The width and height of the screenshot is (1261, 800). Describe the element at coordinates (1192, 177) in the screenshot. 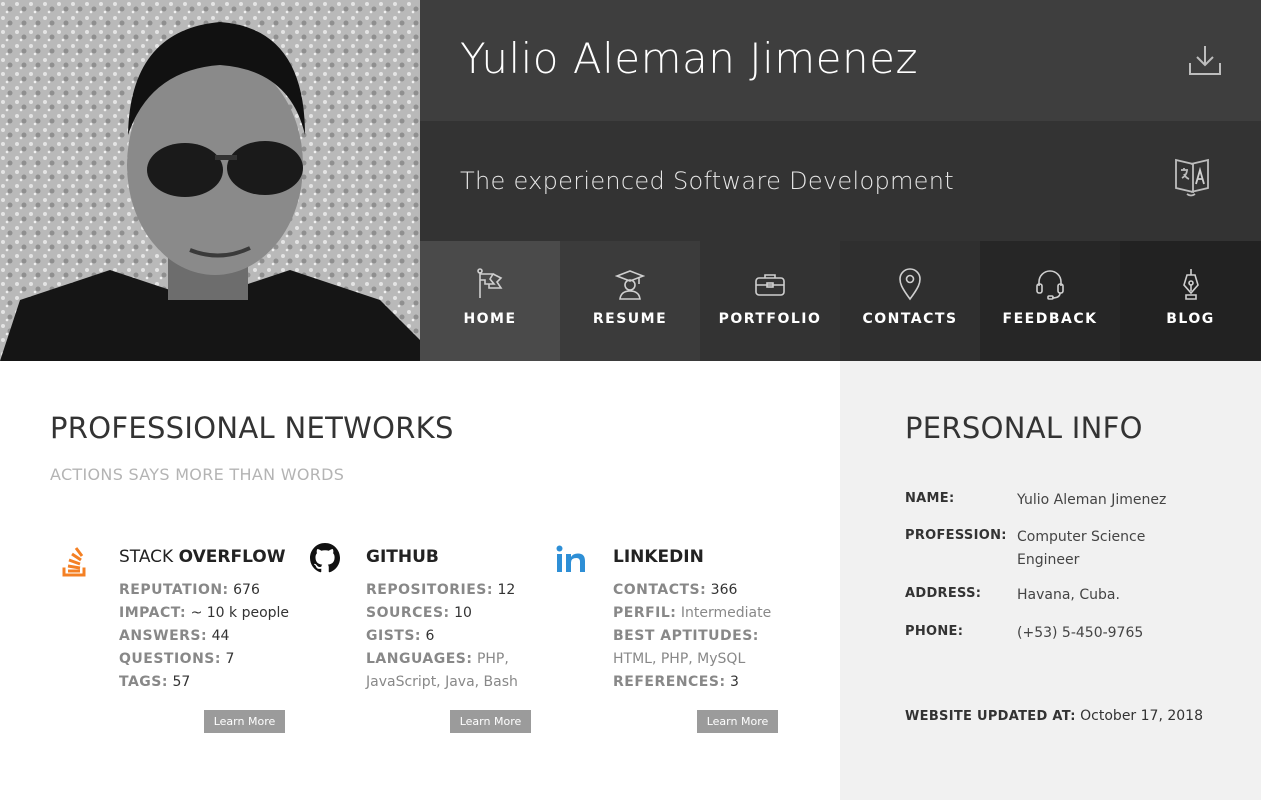

I see `translate-icon` at that location.